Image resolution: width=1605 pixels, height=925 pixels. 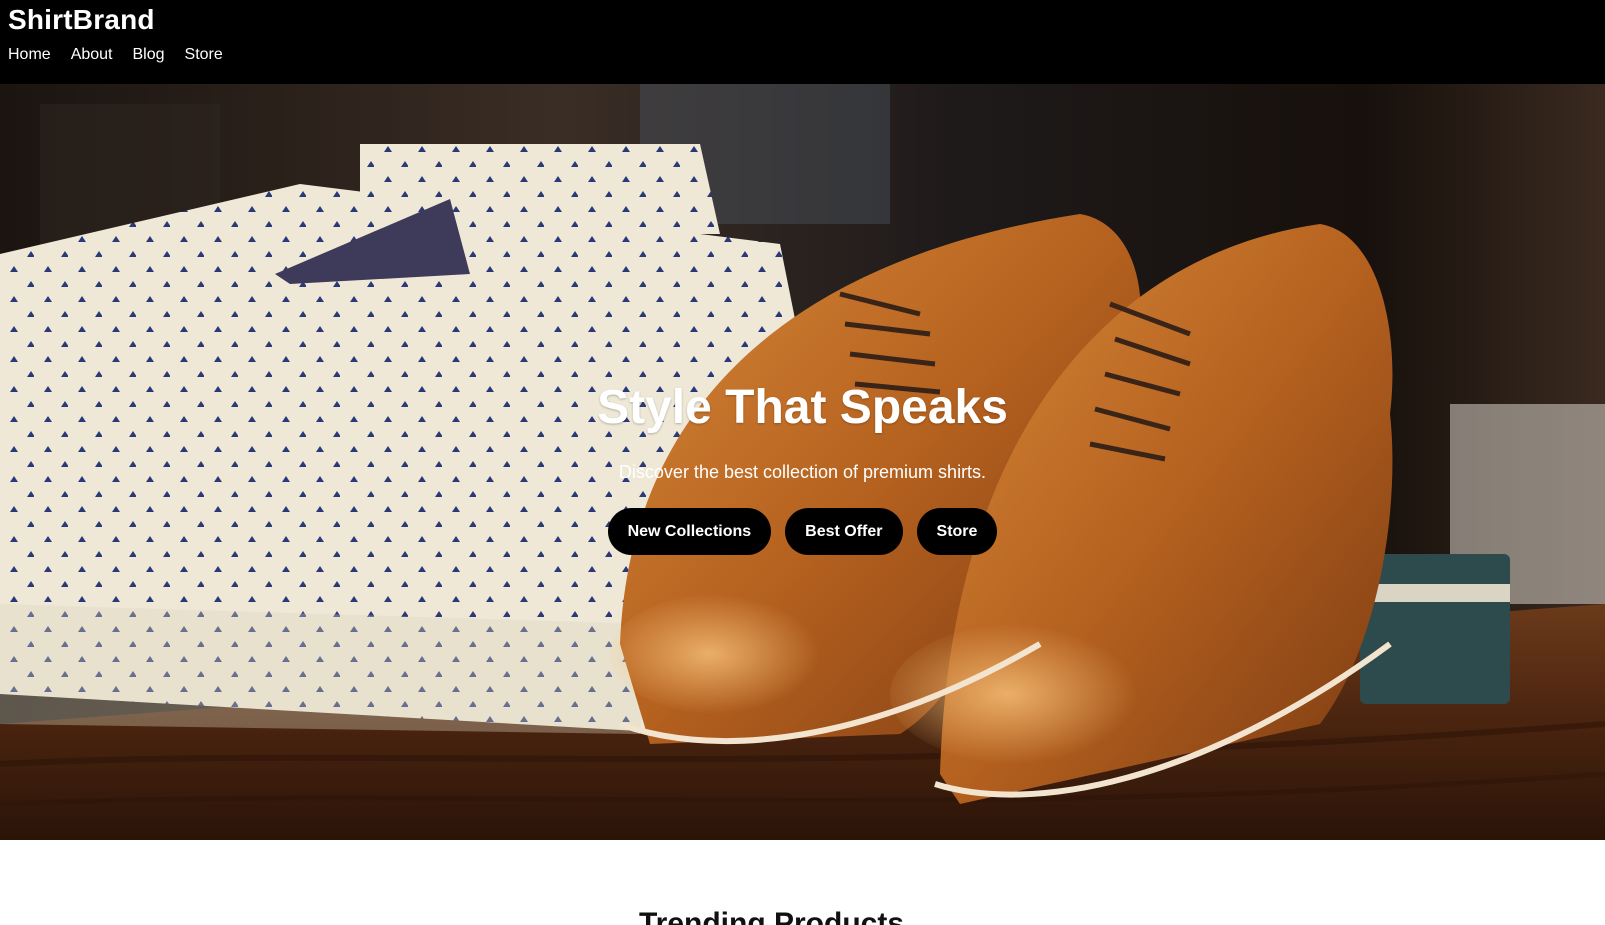 What do you see at coordinates (957, 531) in the screenshot?
I see `store-button: Store` at bounding box center [957, 531].